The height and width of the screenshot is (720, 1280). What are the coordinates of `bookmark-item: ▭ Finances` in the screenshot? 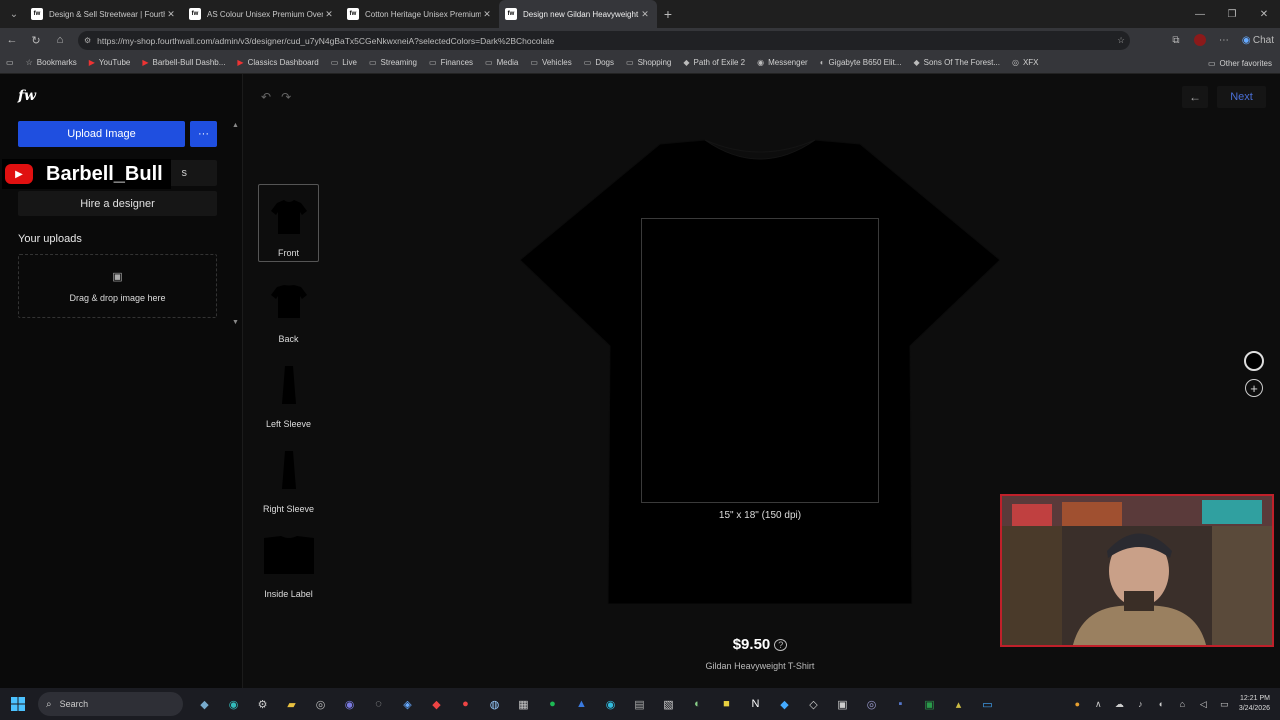 It's located at (451, 62).